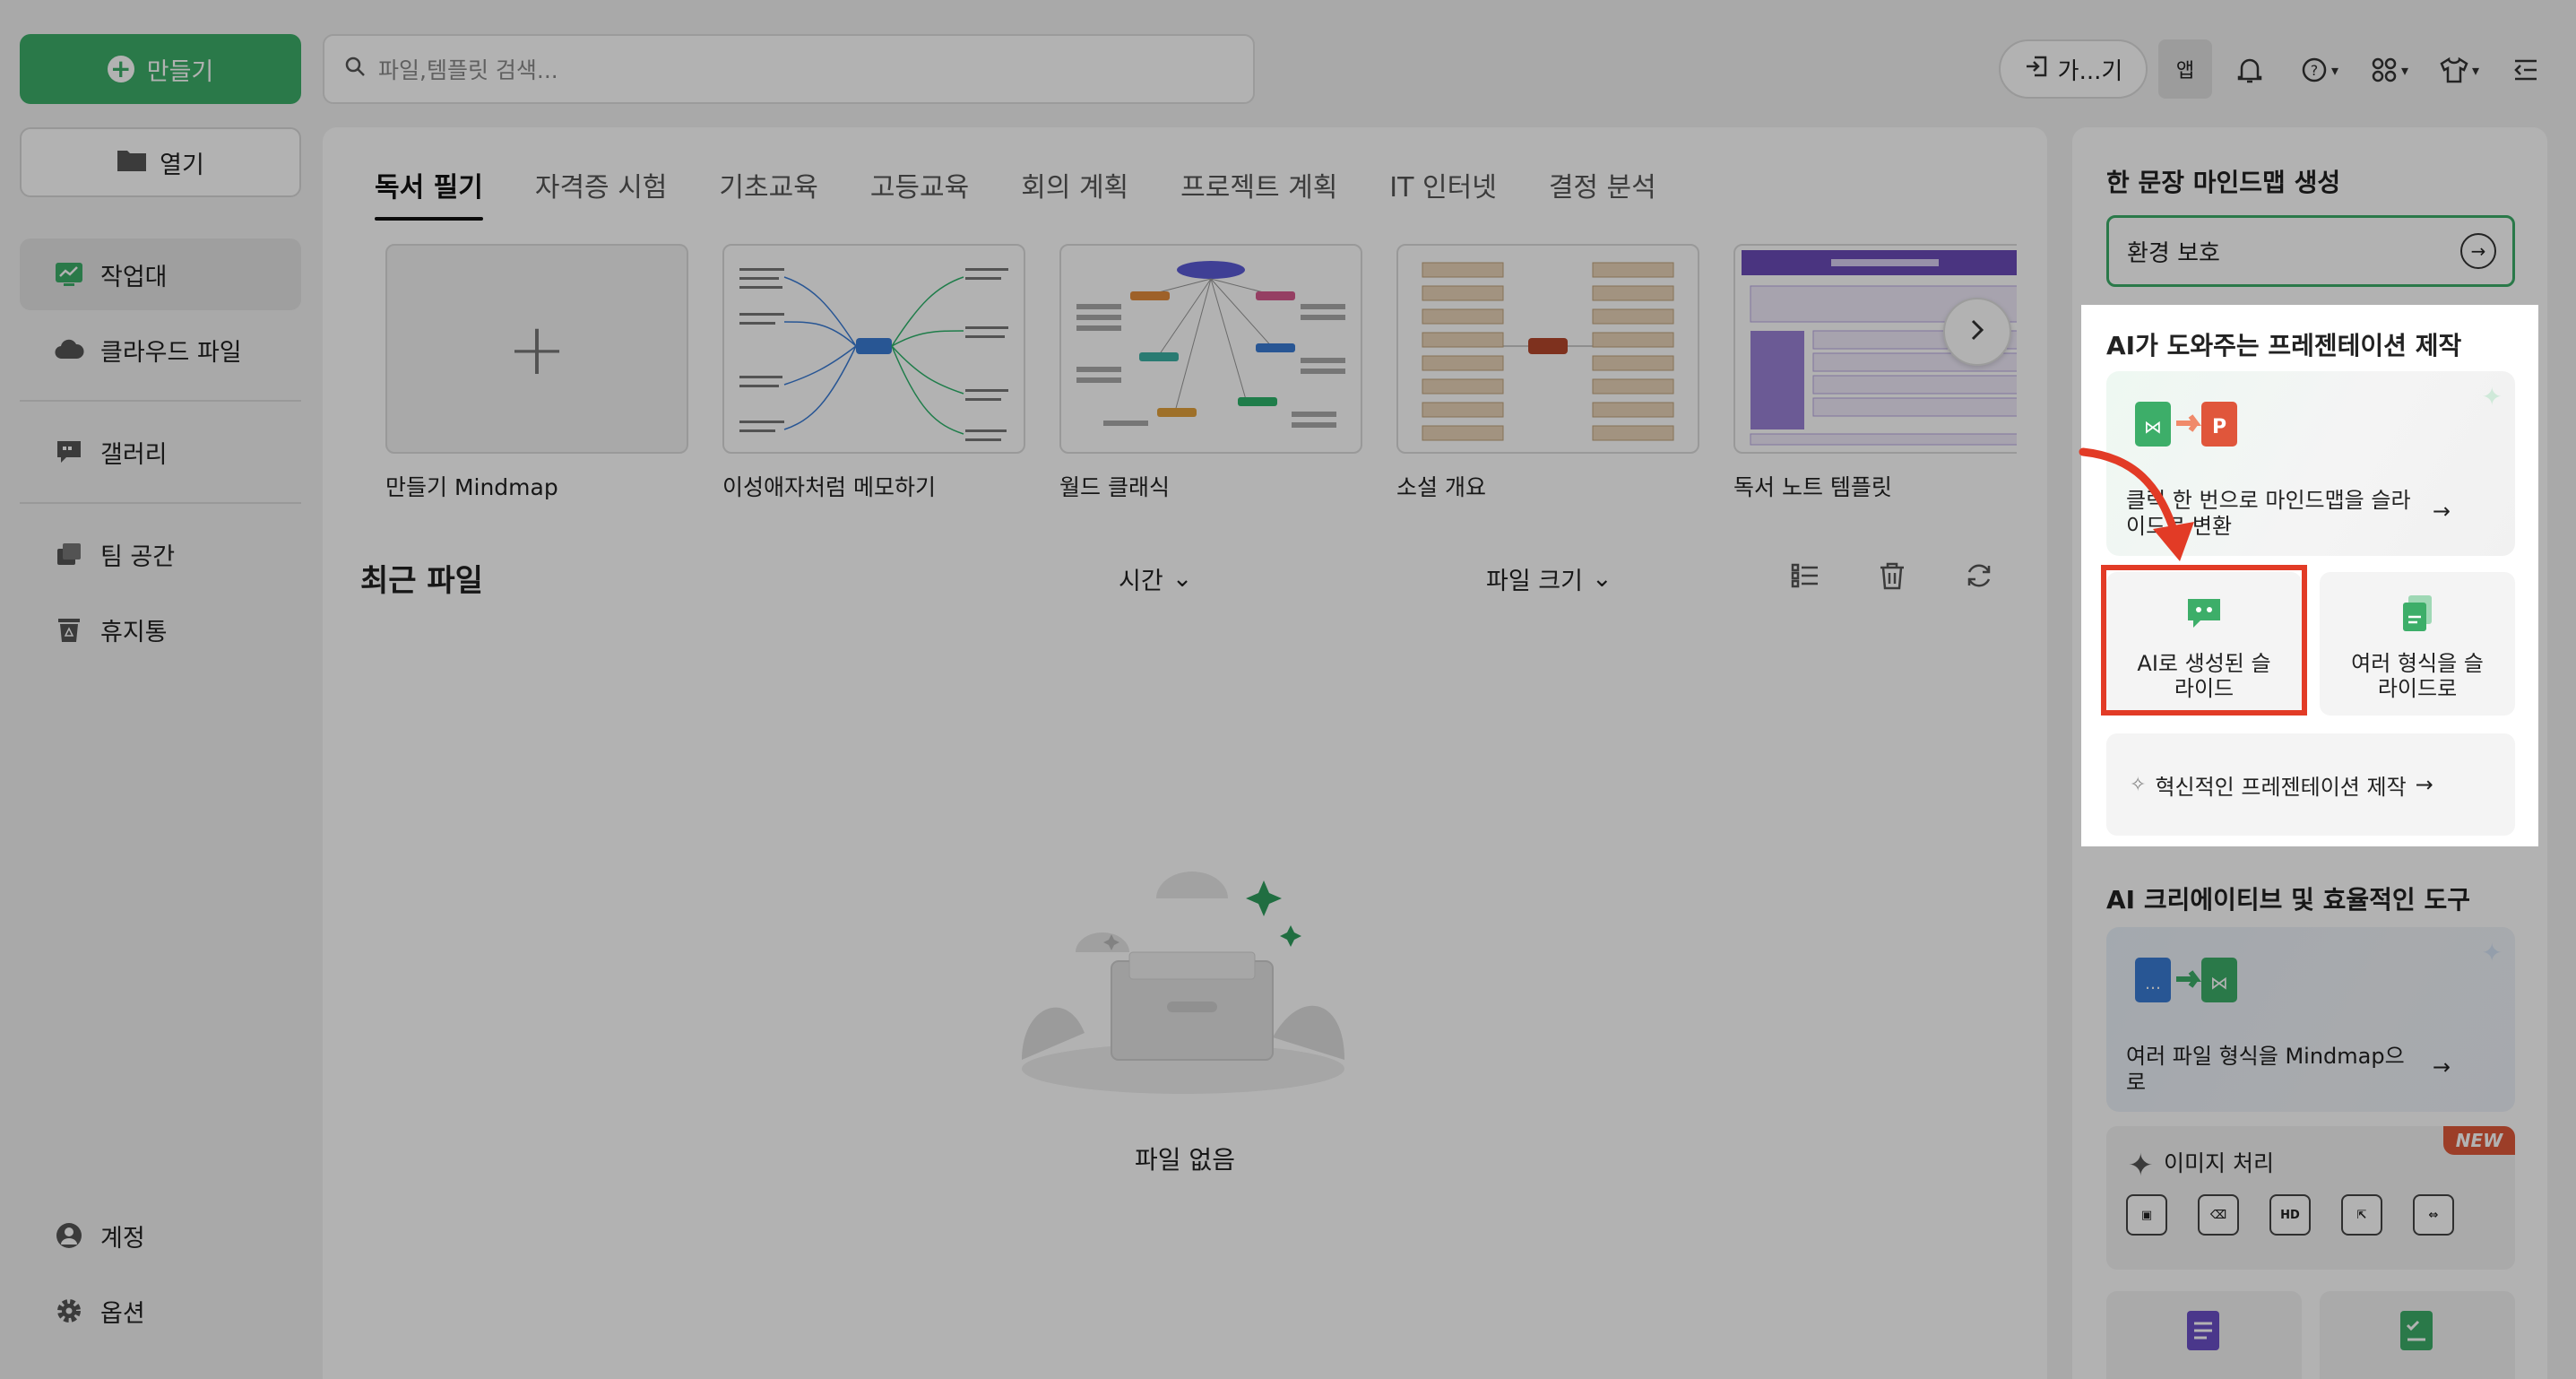  What do you see at coordinates (2249, 70) in the screenshot?
I see `bell-icon` at bounding box center [2249, 70].